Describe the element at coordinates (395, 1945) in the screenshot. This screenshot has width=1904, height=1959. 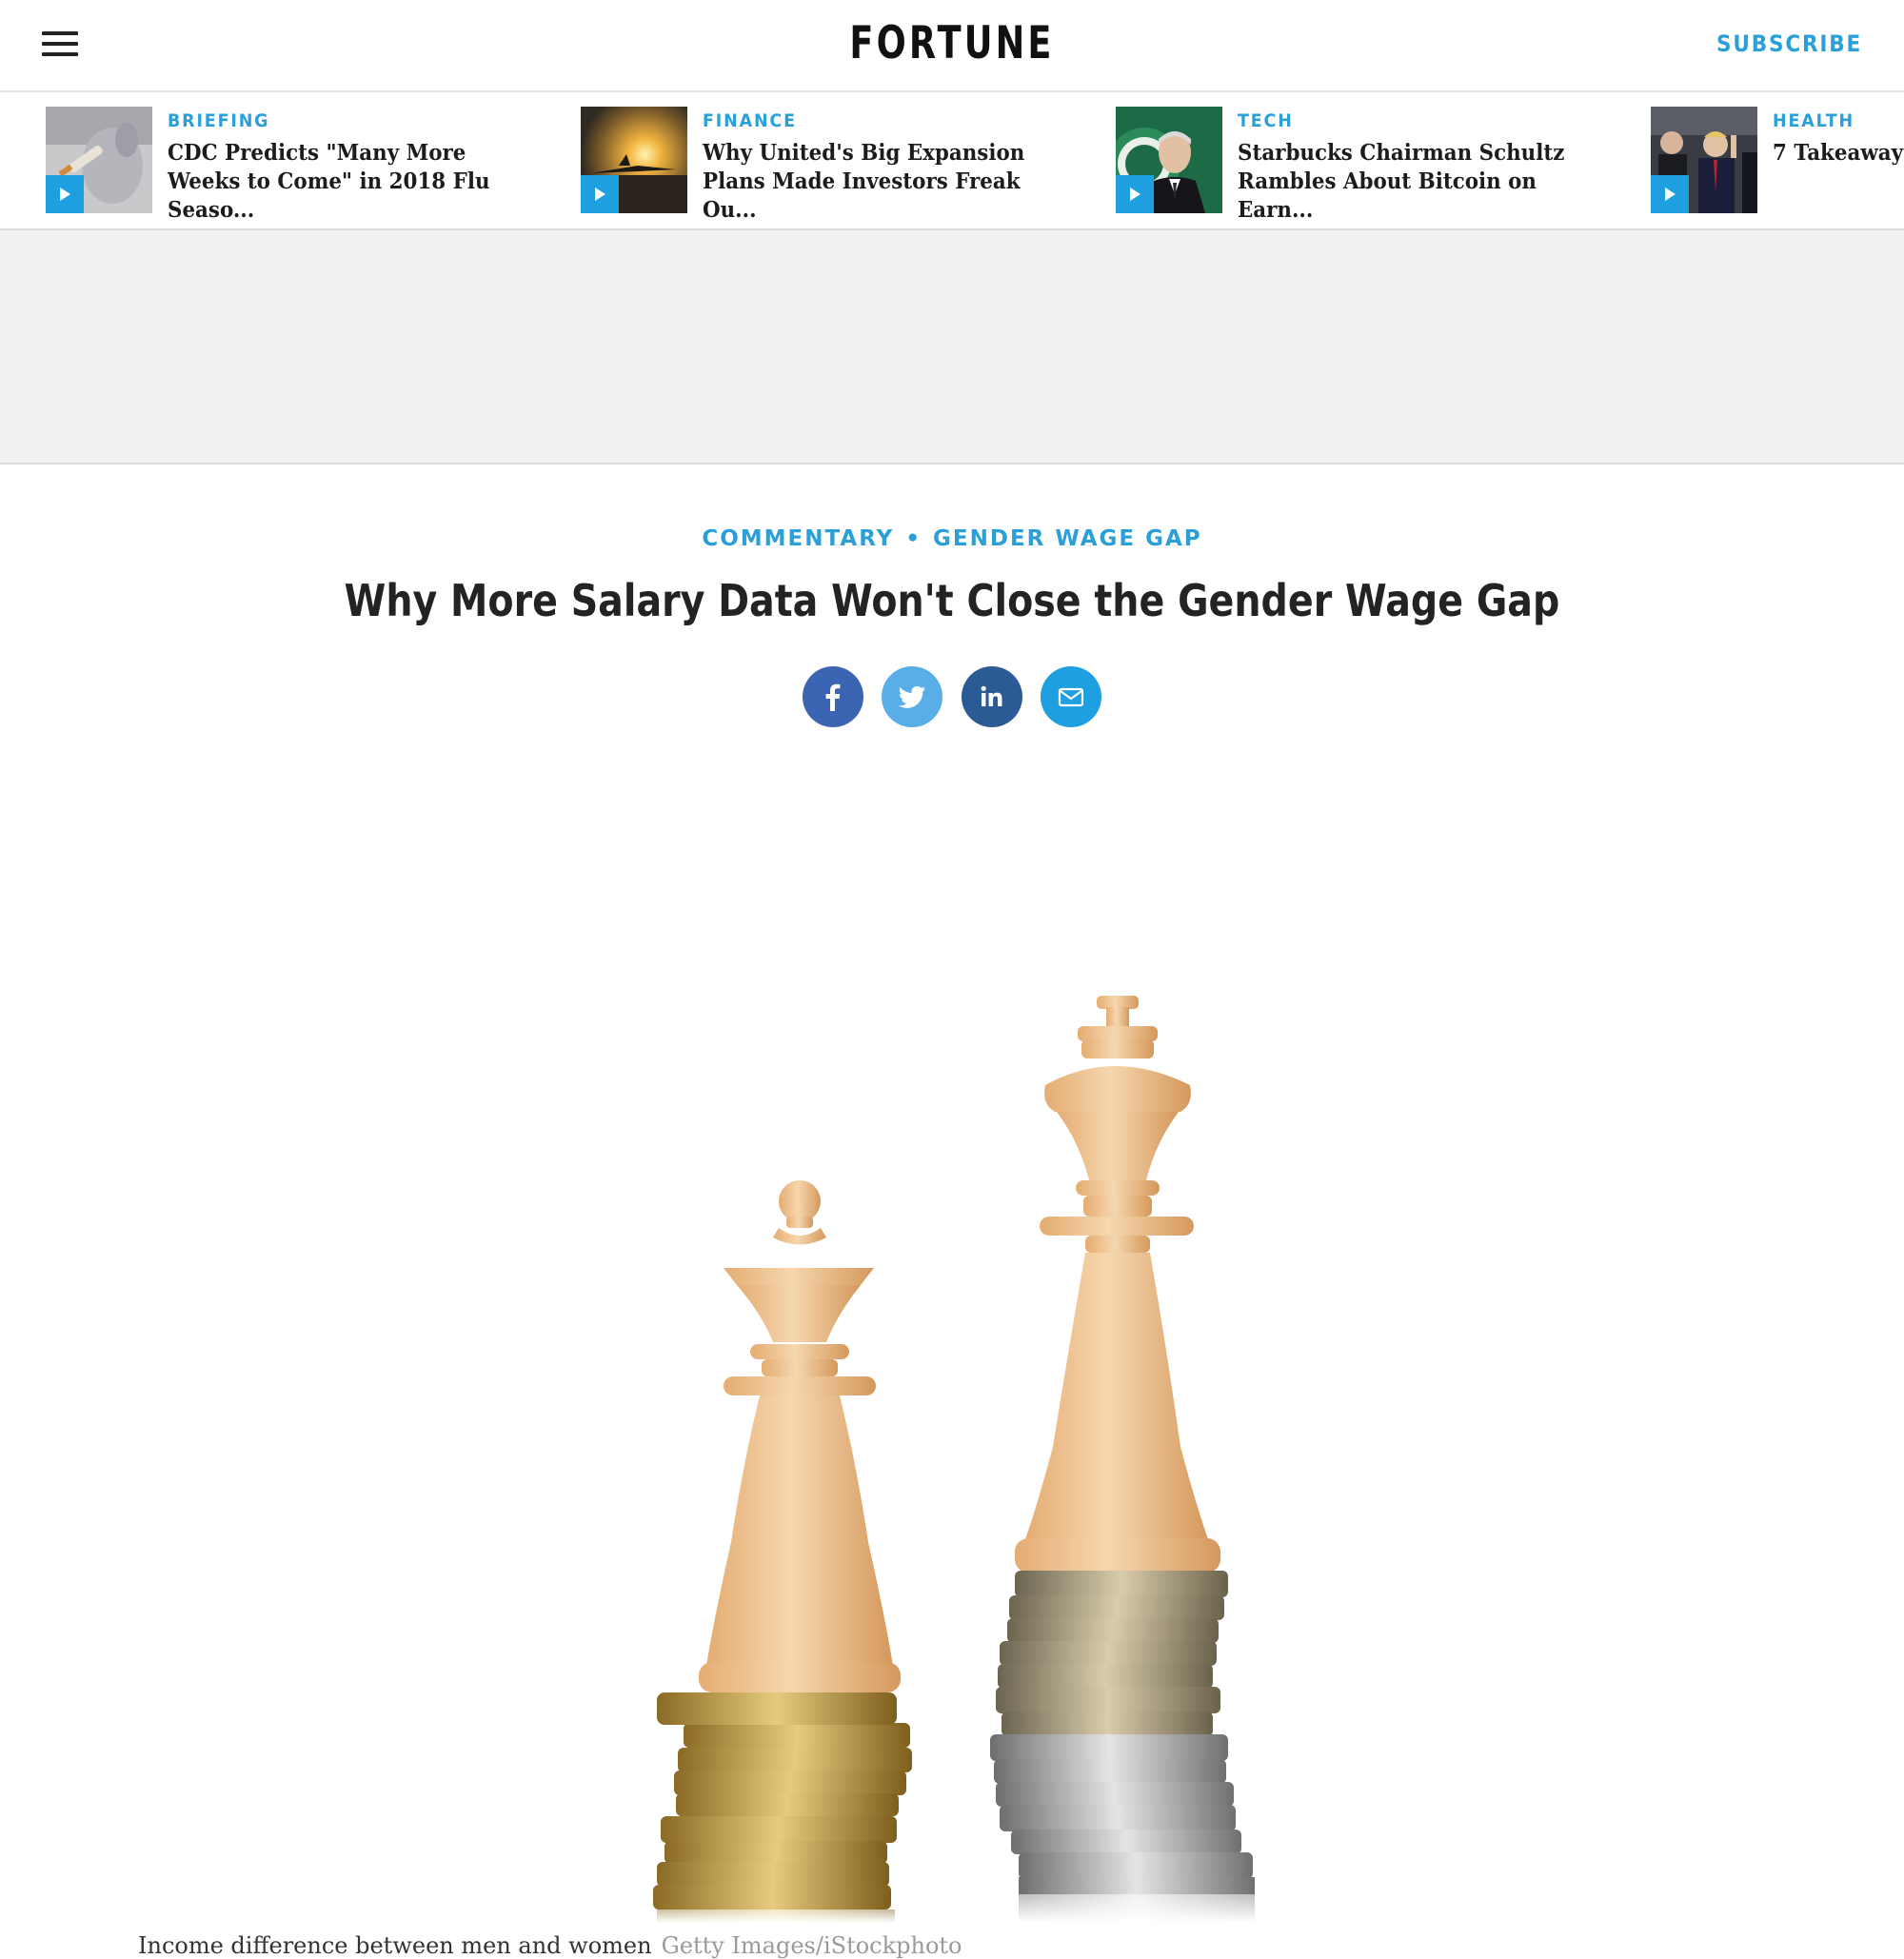
I see `caption-text: Income difference between men and women` at that location.